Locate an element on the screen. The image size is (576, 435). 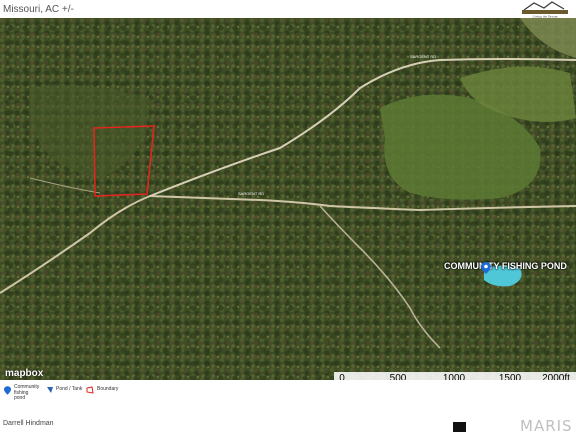
agent-name: Darrell Hindman is located at coordinates (28, 423).